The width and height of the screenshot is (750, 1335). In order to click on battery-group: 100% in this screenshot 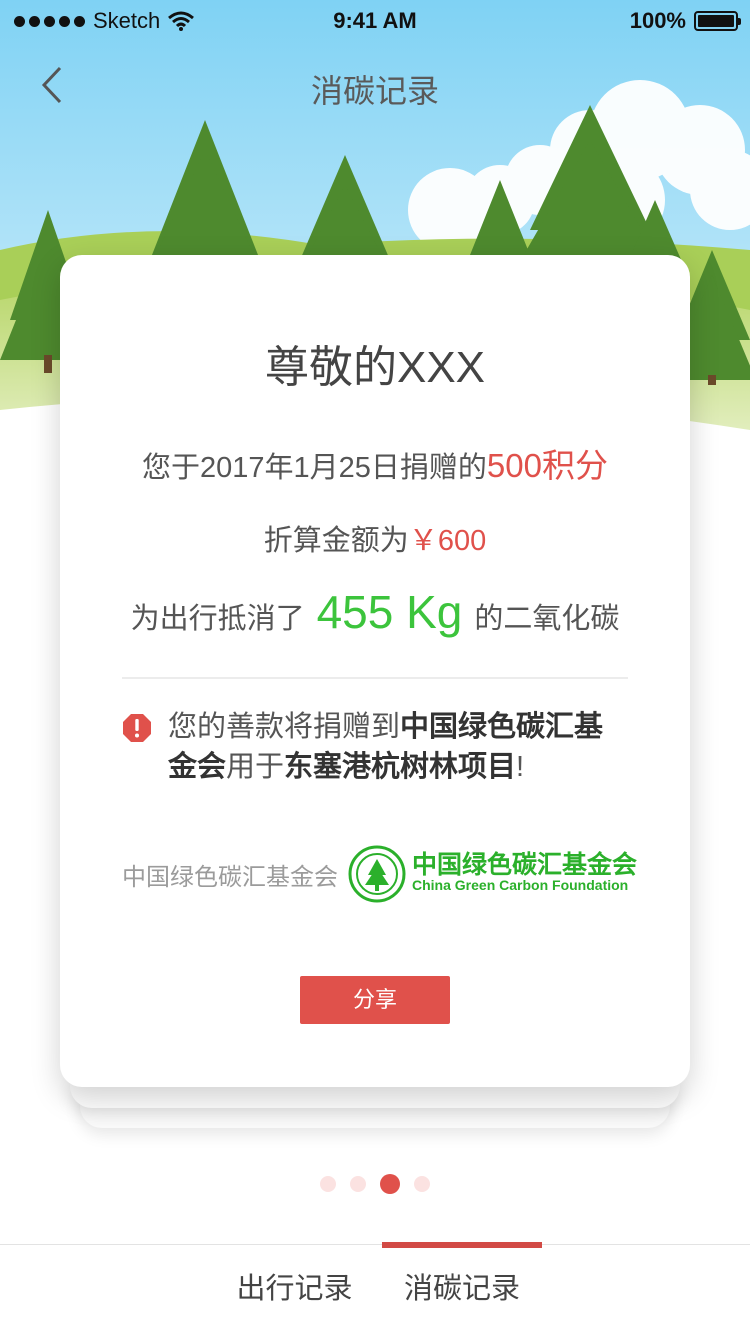, I will do `click(685, 21)`.